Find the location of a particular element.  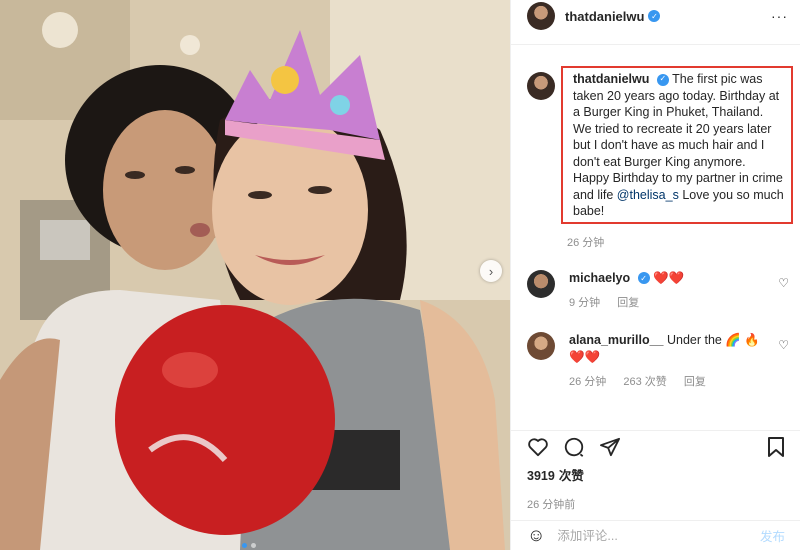

comment-input is located at coordinates (658, 535).